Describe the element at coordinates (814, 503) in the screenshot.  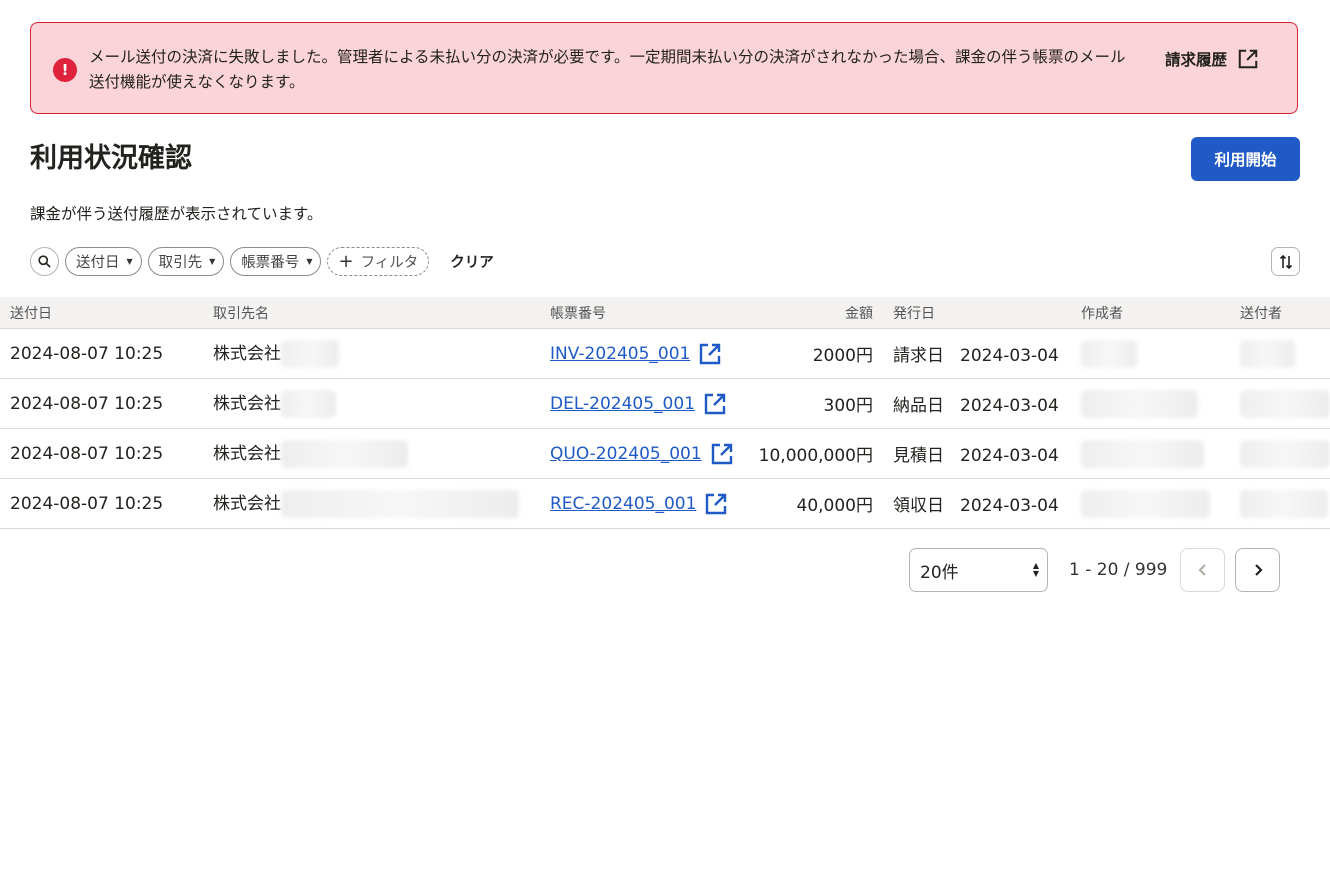
I see `amount-cell: 40,000円` at that location.